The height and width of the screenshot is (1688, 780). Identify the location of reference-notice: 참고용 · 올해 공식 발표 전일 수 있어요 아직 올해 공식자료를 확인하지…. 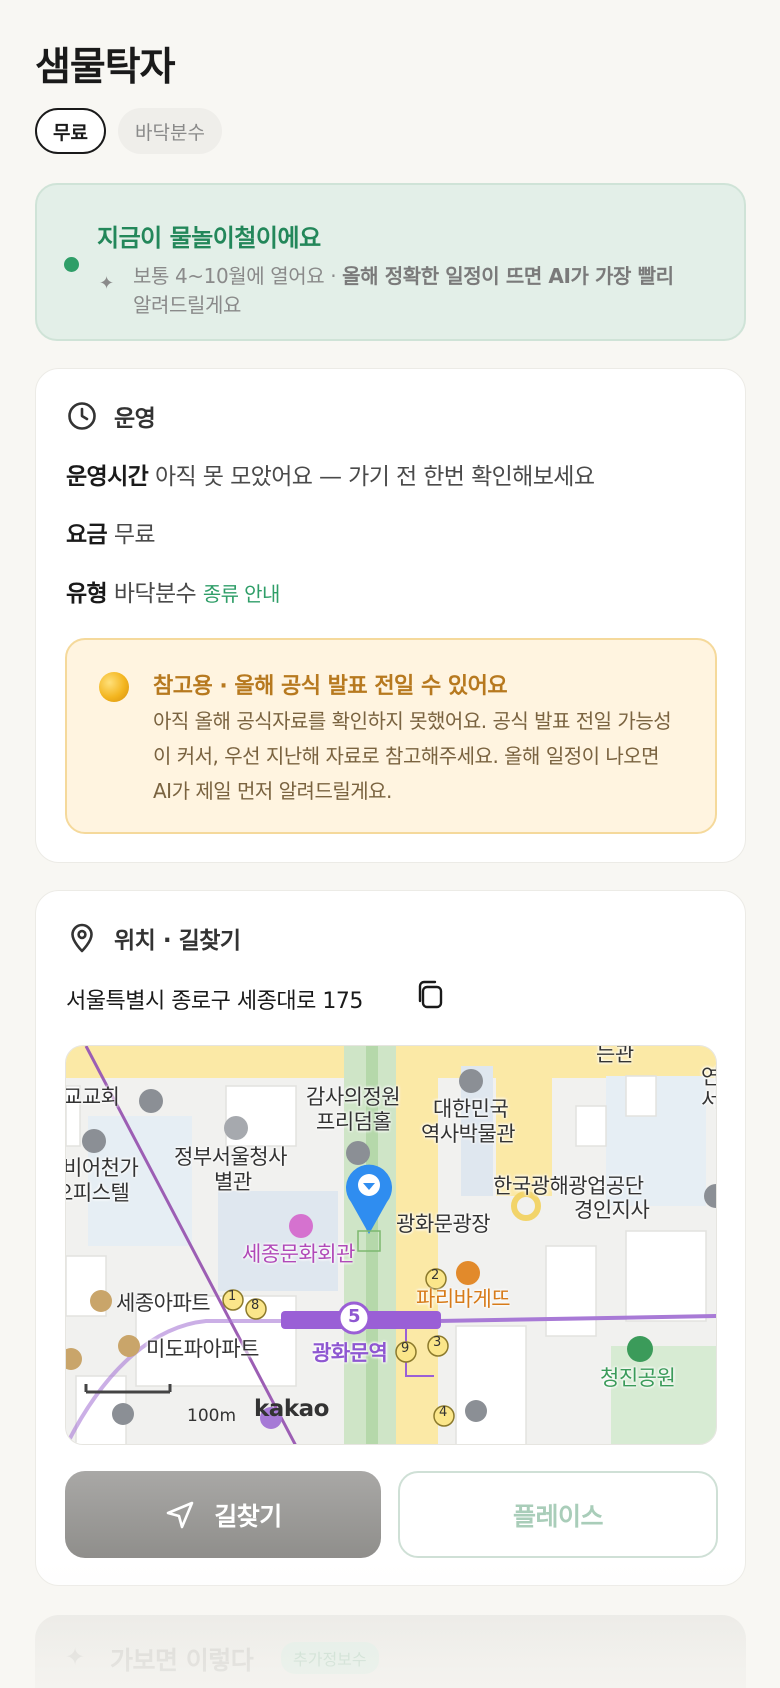
(391, 736).